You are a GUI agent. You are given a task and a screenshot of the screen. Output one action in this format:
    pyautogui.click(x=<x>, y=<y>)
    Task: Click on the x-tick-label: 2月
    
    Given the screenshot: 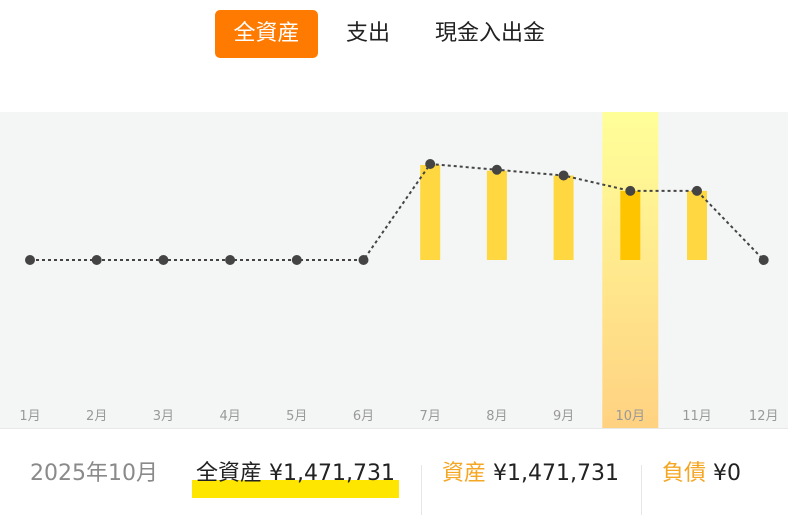 What is the action you would take?
    pyautogui.click(x=96, y=416)
    